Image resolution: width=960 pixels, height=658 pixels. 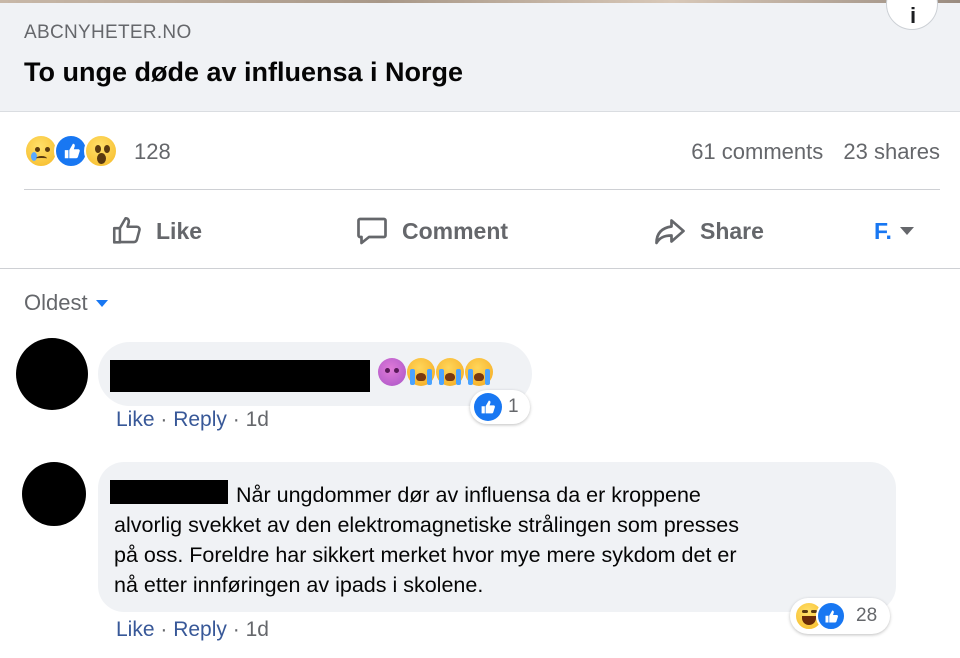 What do you see at coordinates (883, 230) in the screenshot?
I see `page-initial: F.` at bounding box center [883, 230].